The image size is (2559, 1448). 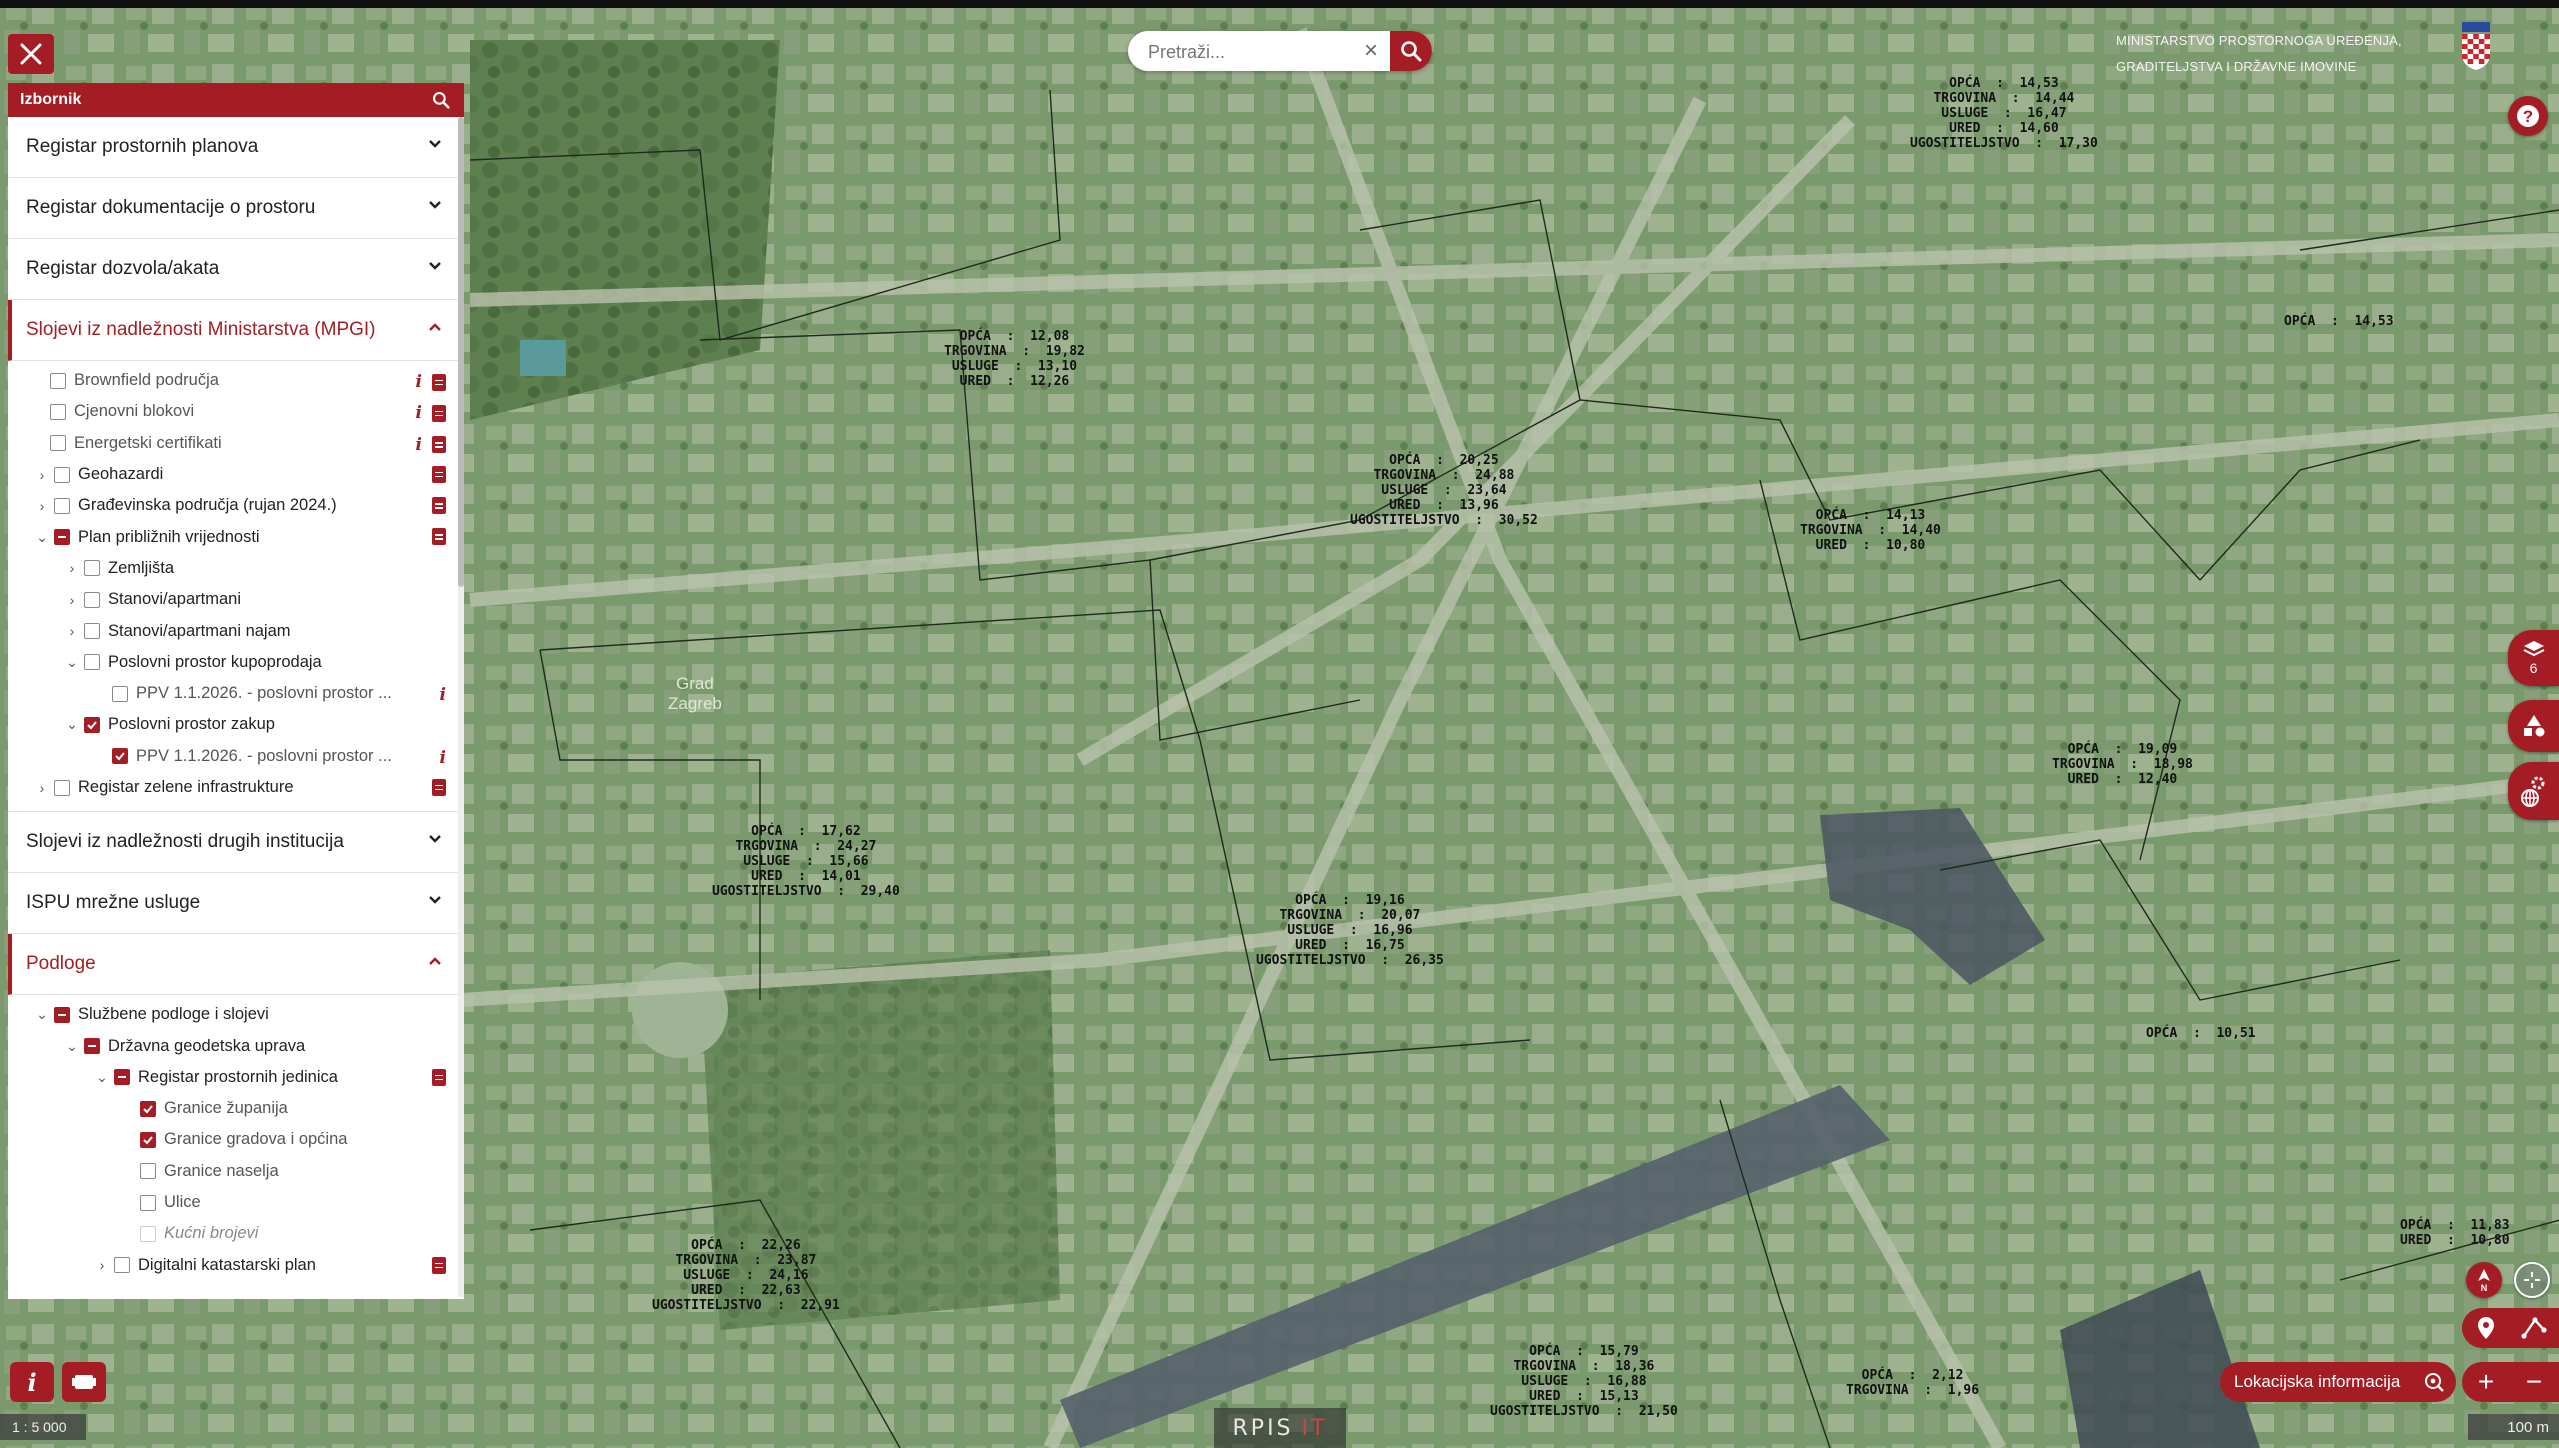 What do you see at coordinates (236, 208) in the screenshot?
I see `section-registar-dokumentacije: Registar dokumentacije o prostoru` at bounding box center [236, 208].